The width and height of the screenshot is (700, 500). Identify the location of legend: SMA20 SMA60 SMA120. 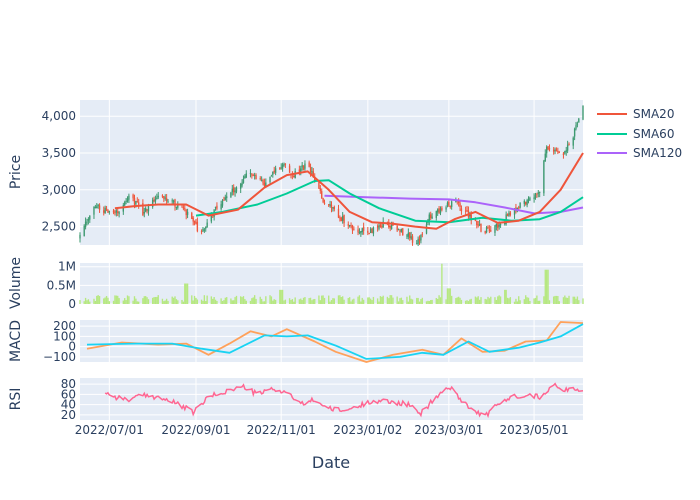
(639, 133).